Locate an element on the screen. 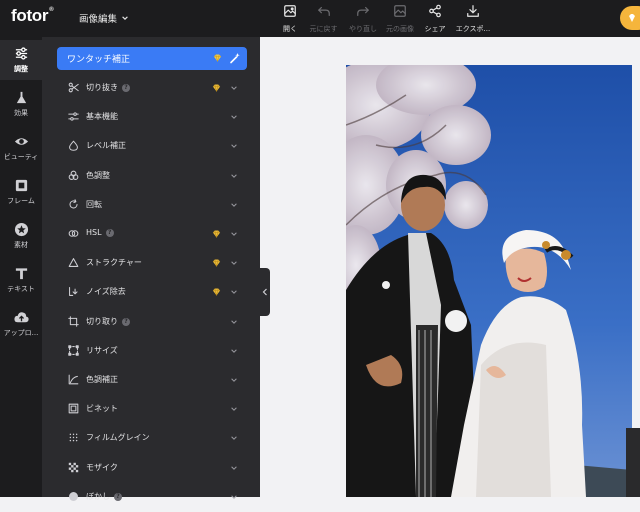 This screenshot has height=512, width=640. nav-item-label: 効果 is located at coordinates (21, 113).